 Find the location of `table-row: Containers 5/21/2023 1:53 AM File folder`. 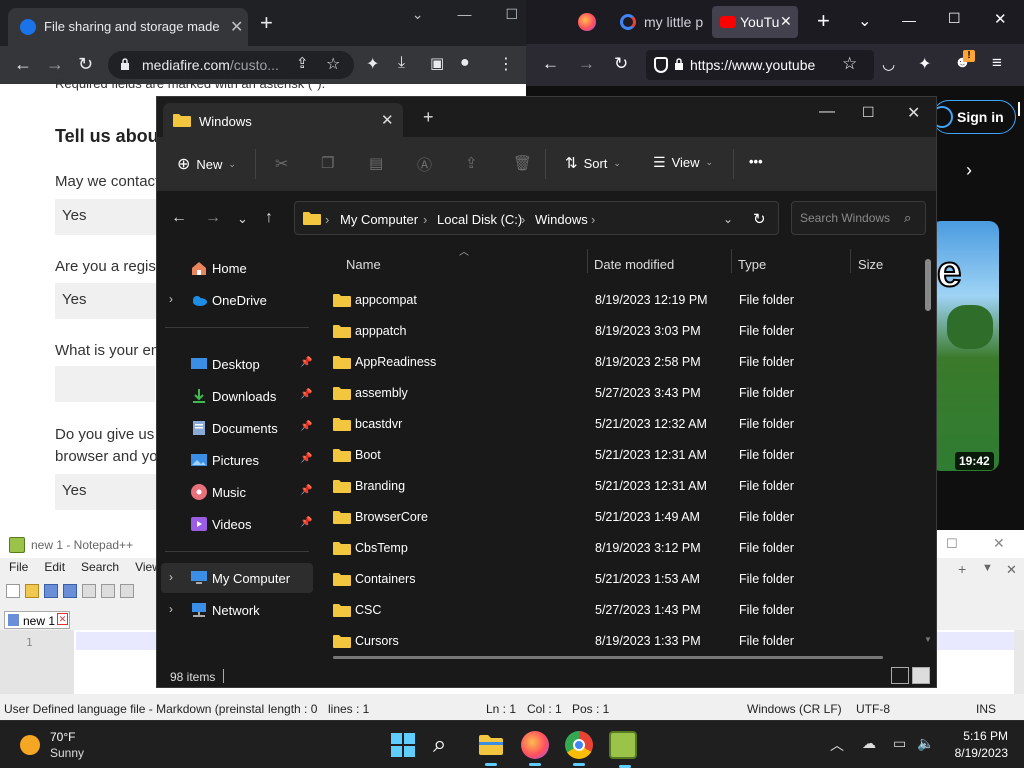

table-row: Containers 5/21/2023 1:53 AM File folder is located at coordinates (626, 579).